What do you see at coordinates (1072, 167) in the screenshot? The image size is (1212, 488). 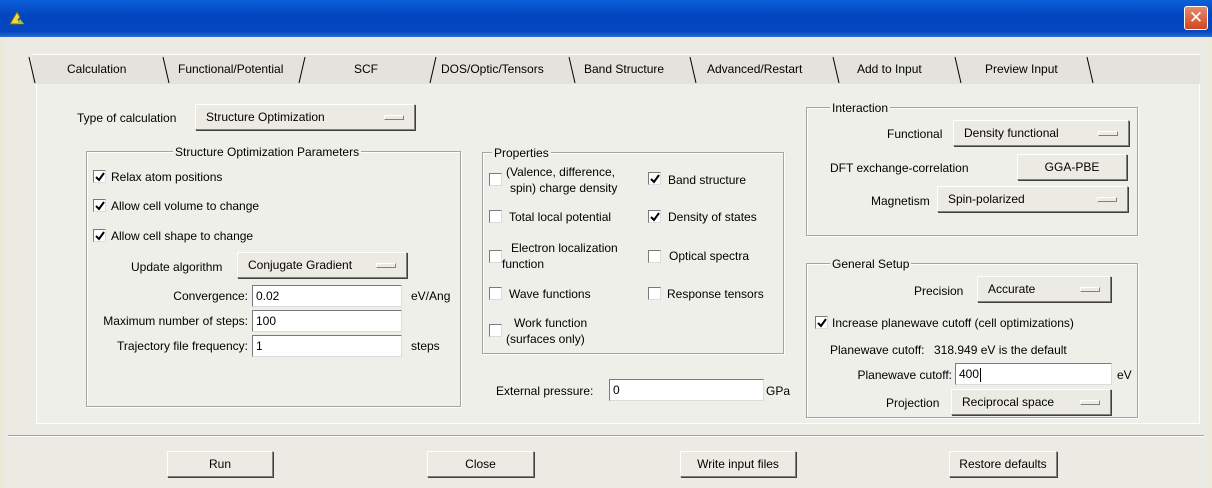 I see `exchange-correlation-button: GGA-PBE` at bounding box center [1072, 167].